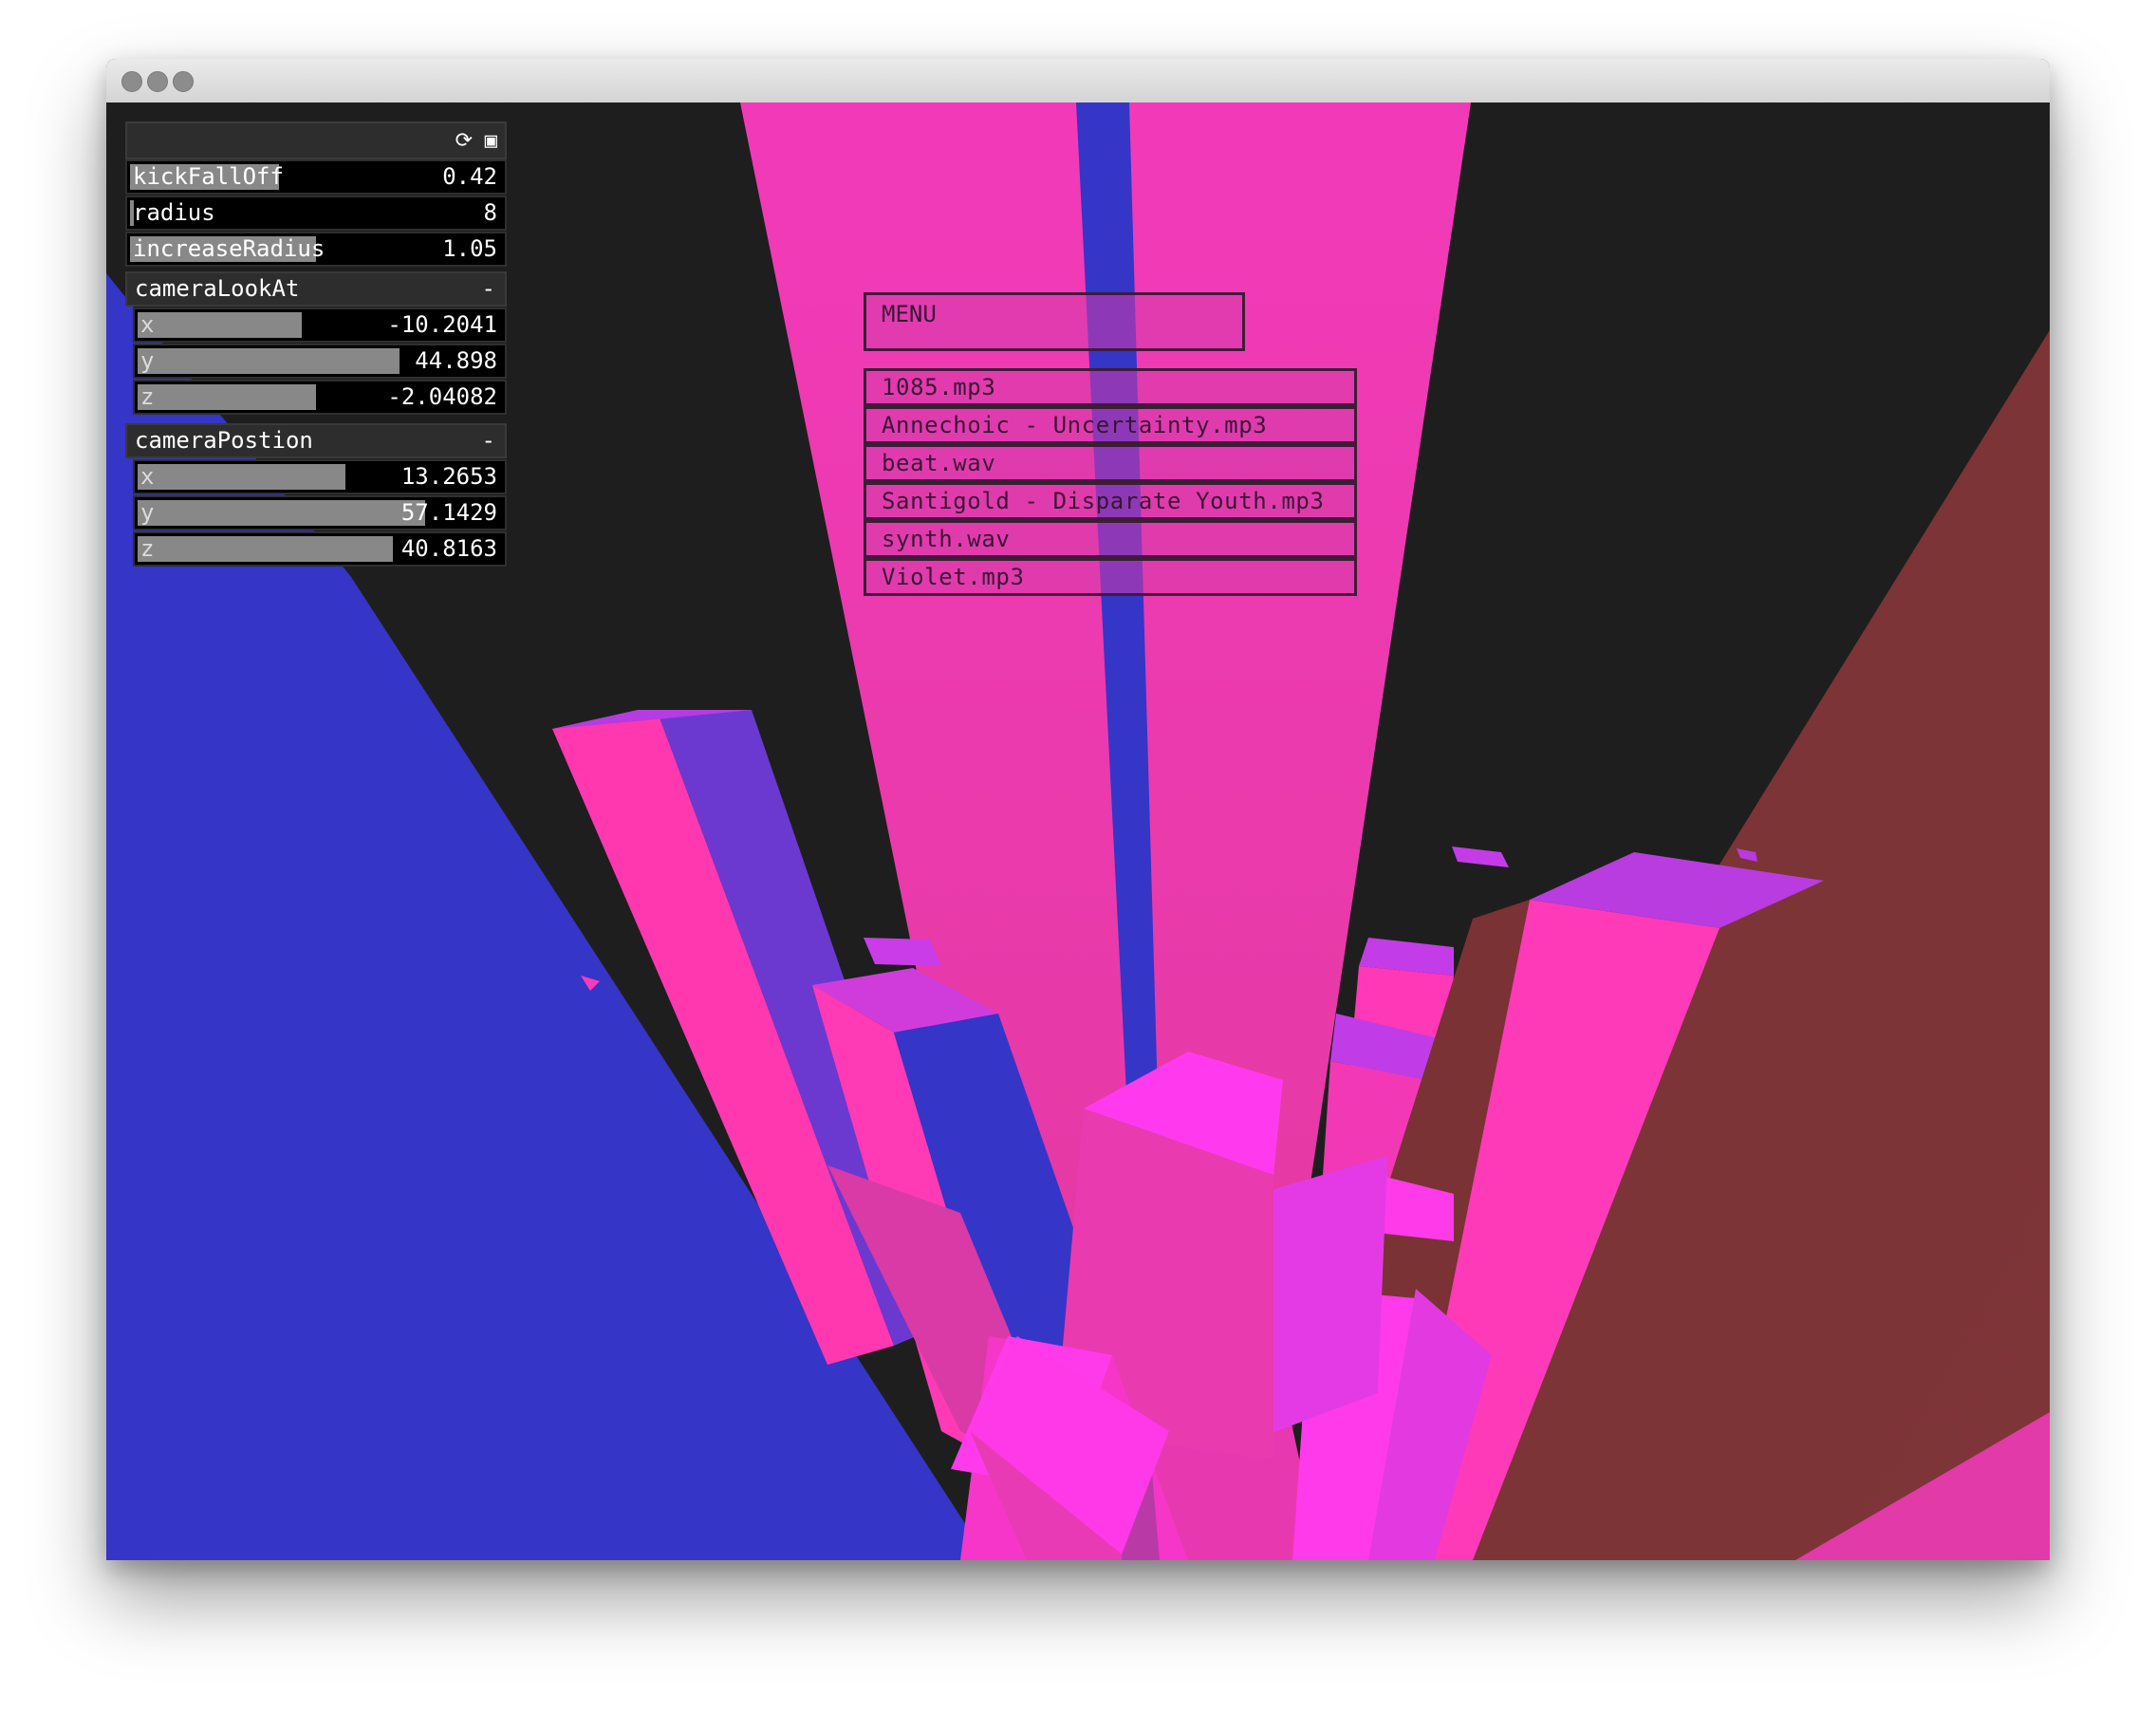 This screenshot has height=1712, width=2156. What do you see at coordinates (316, 177) in the screenshot?
I see `slider-kickfalloff: kickFallOff 0.42` at bounding box center [316, 177].